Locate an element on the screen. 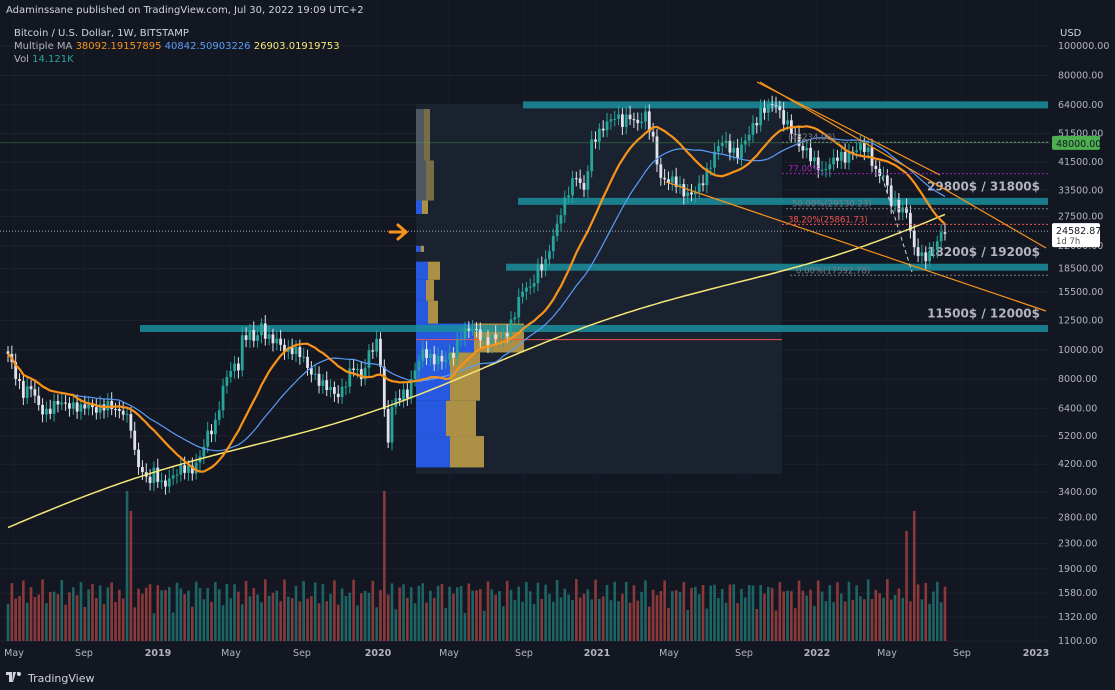  y-tick-label: 6400.00 is located at coordinates (1077, 409).